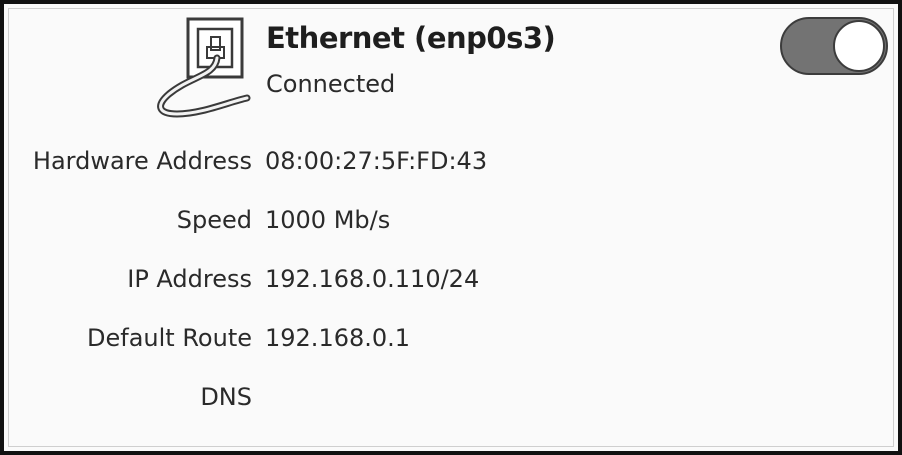 This screenshot has width=902, height=455. Describe the element at coordinates (453, 400) in the screenshot. I see `detail-row-dns: DNS` at that location.